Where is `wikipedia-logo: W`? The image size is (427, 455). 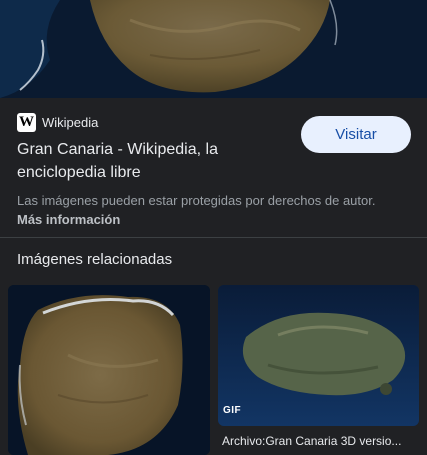 wikipedia-logo: W is located at coordinates (26, 122).